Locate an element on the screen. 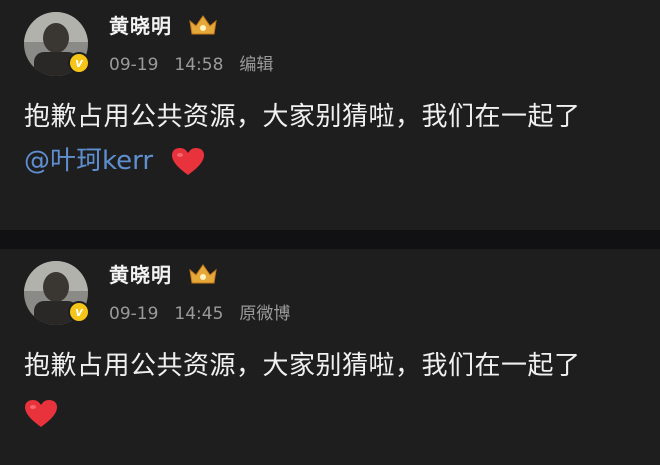 The height and width of the screenshot is (465, 660). original-post-link: 原微博 is located at coordinates (264, 314).